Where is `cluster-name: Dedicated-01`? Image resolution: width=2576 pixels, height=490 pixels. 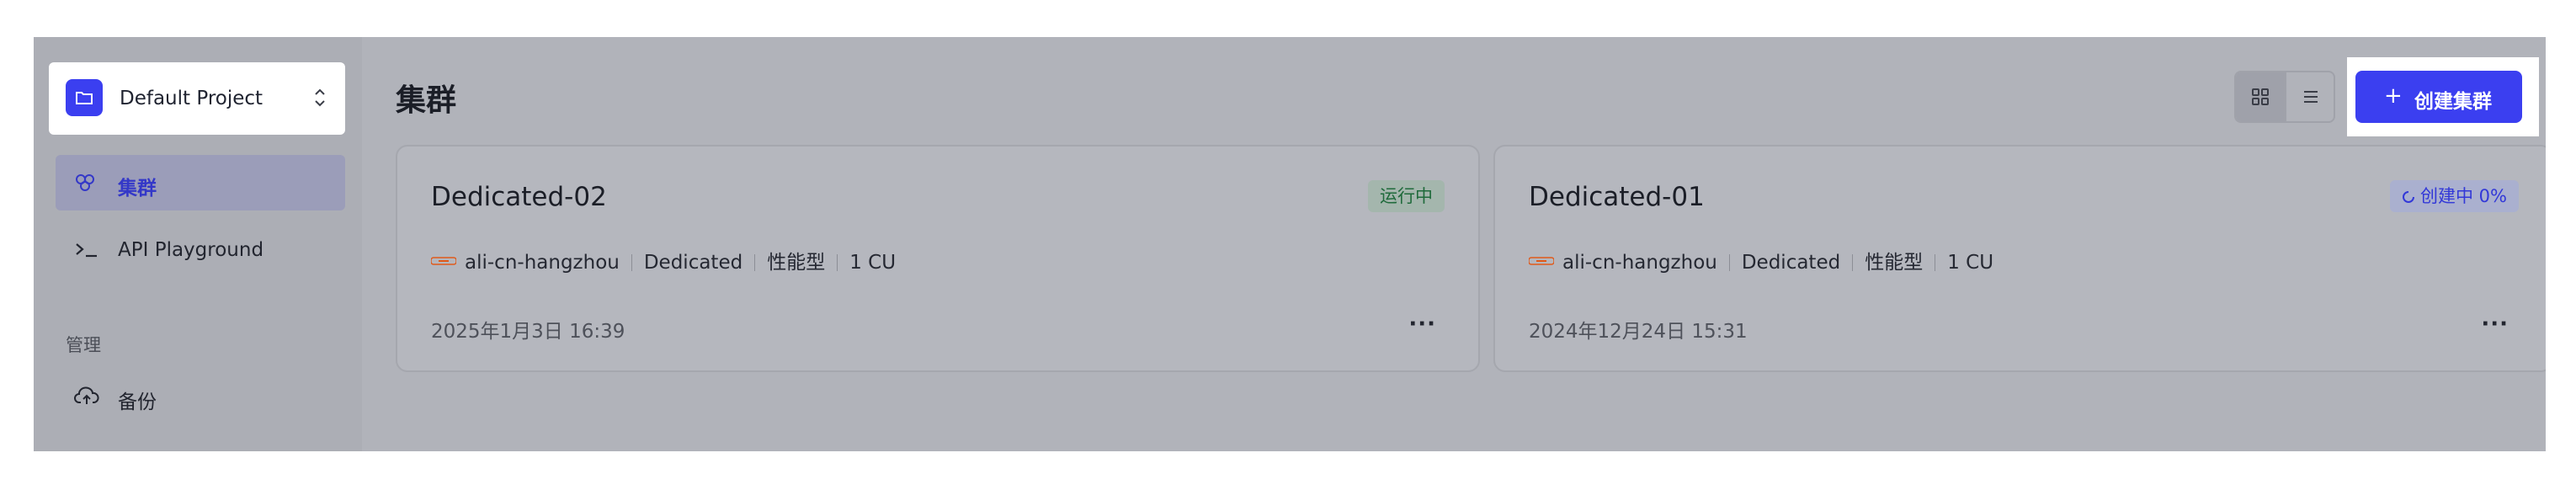 cluster-name: Dedicated-01 is located at coordinates (1617, 197).